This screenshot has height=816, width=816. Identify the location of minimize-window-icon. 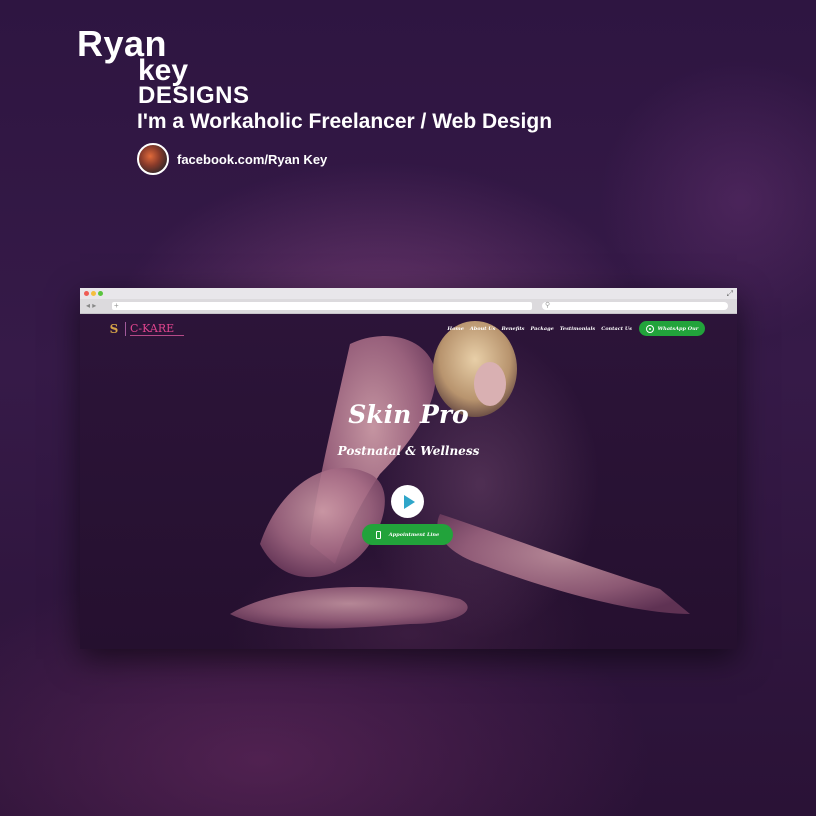
(93, 293).